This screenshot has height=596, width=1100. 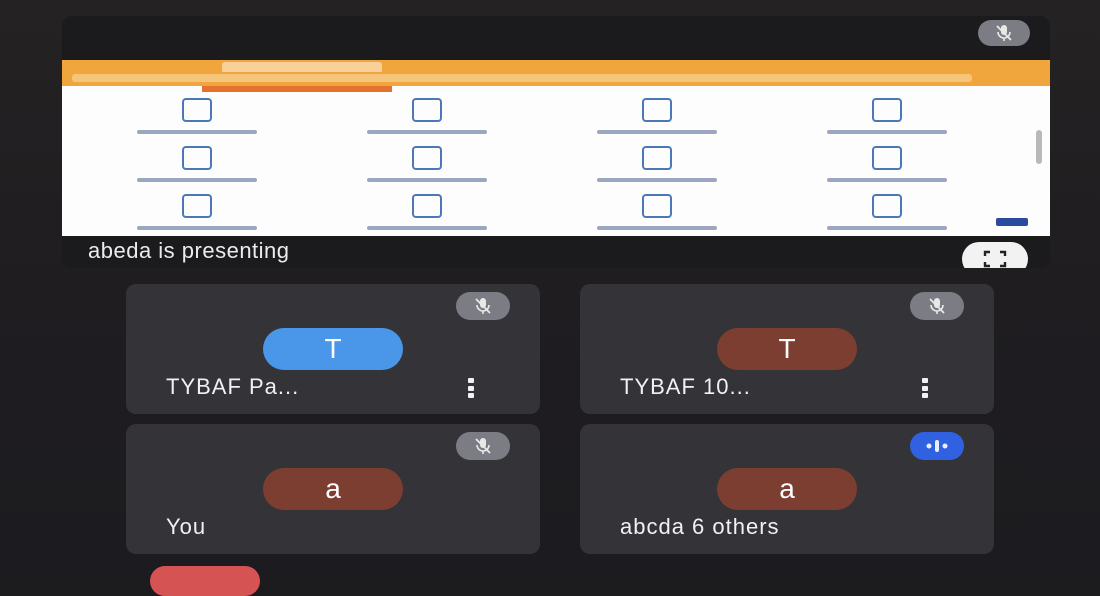 I want to click on shared-browser-url-bar, so click(x=522, y=78).